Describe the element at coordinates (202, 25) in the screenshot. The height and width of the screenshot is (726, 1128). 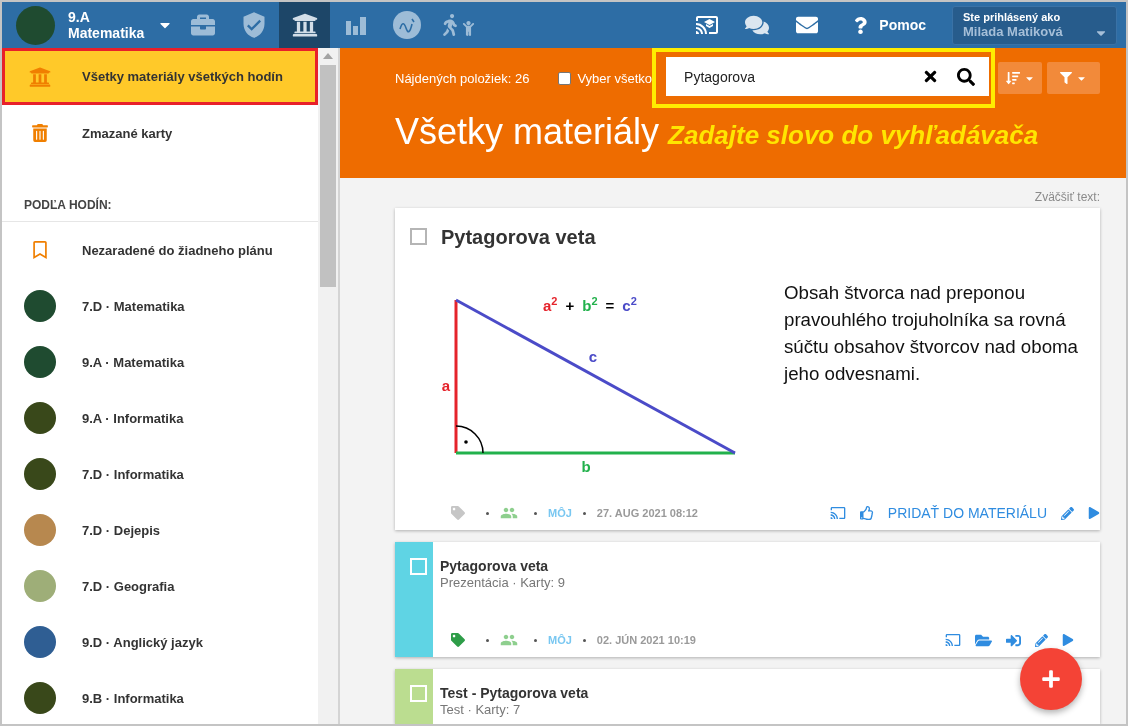
I see `briefcase-icon` at that location.